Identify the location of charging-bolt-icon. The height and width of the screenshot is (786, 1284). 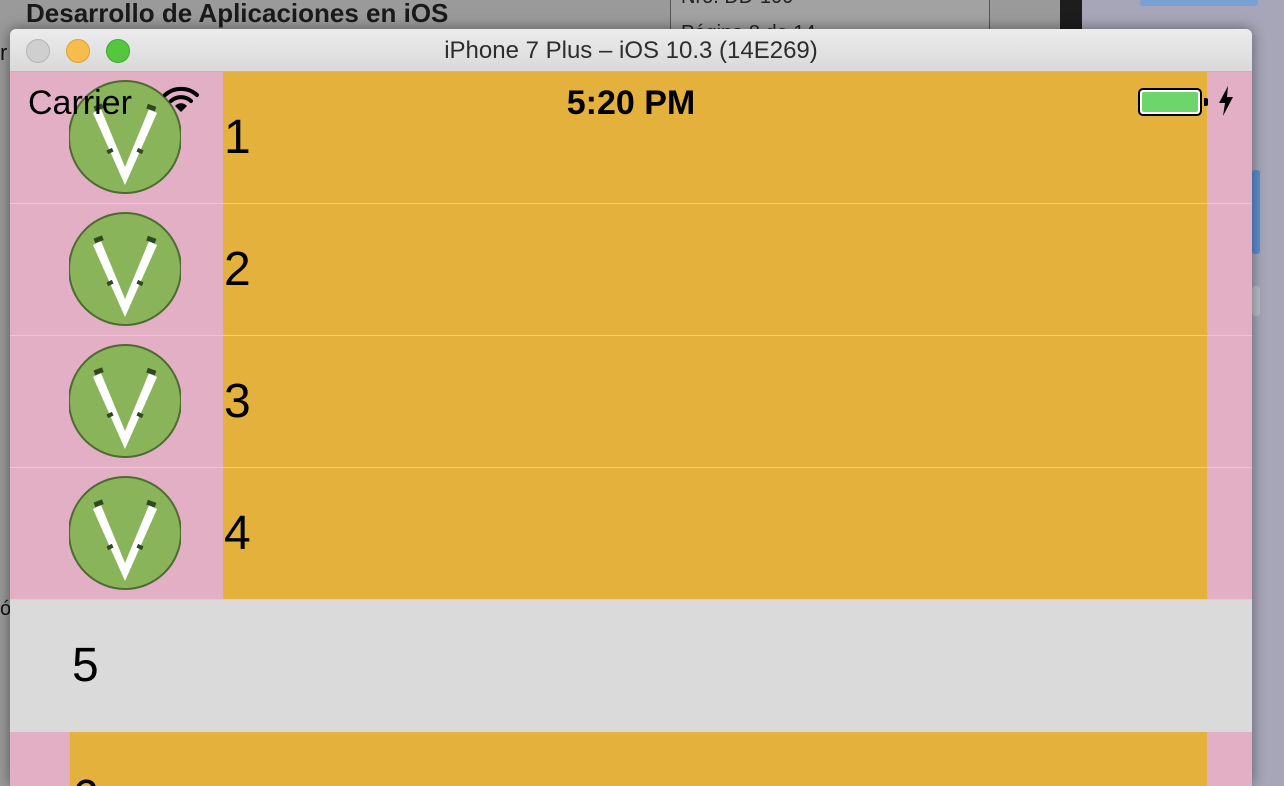
(1226, 103).